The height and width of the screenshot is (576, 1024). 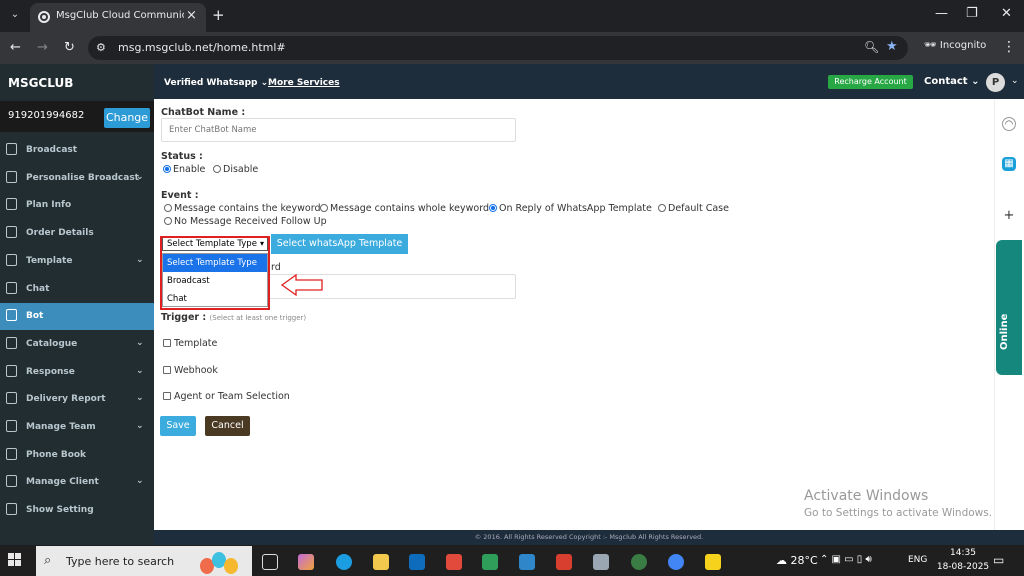 I want to click on file-explorer-icon, so click(x=381, y=562).